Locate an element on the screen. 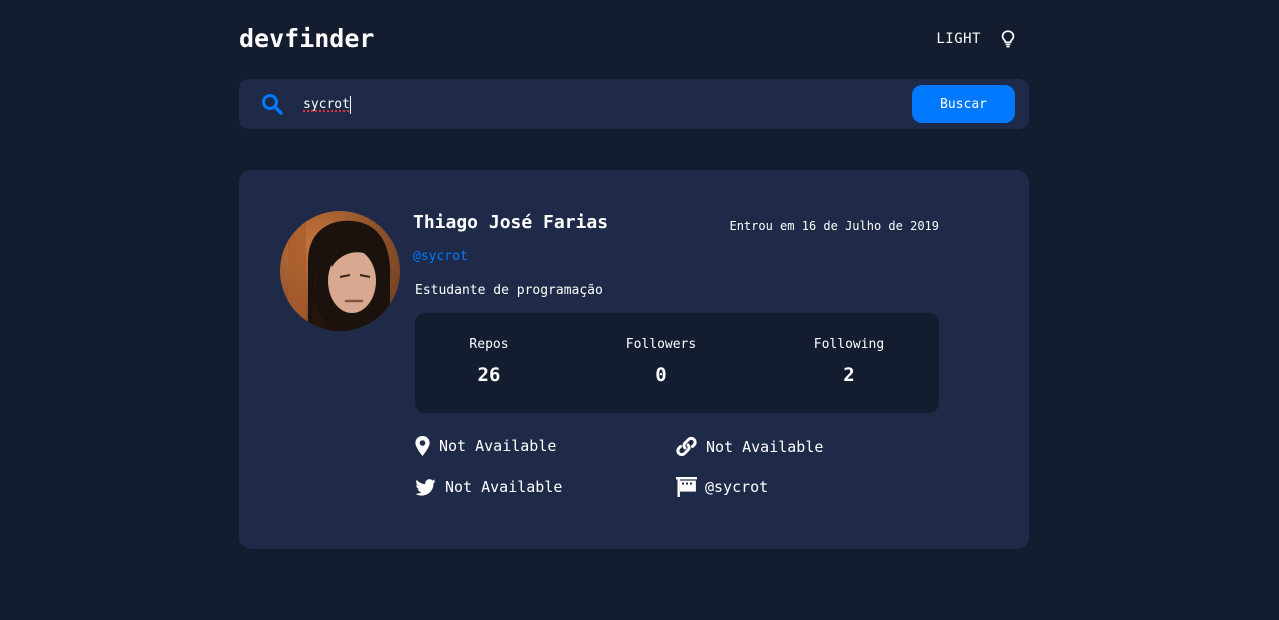 Image resolution: width=1279 pixels, height=620 pixels. twitter-info: Not Available is located at coordinates (488, 487).